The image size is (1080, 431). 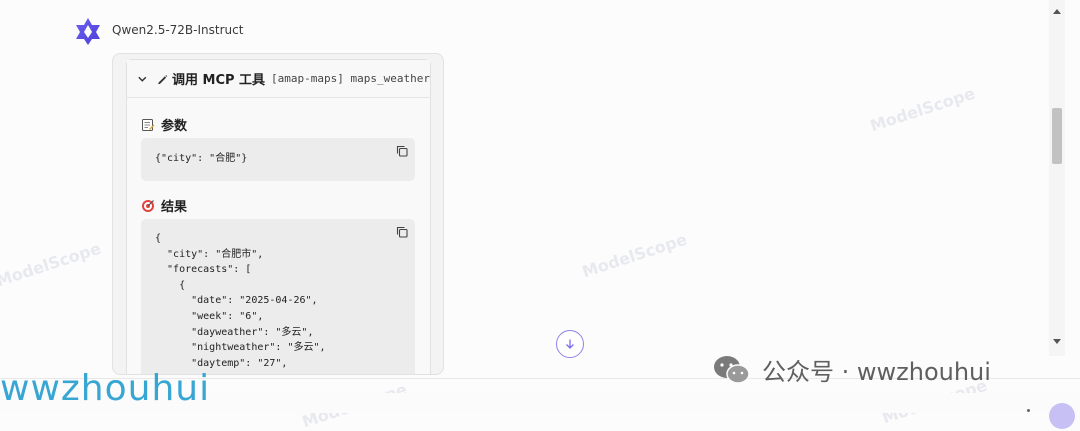 What do you see at coordinates (218, 80) in the screenshot?
I see `tool-call-title: 调用 MCP 工具` at bounding box center [218, 80].